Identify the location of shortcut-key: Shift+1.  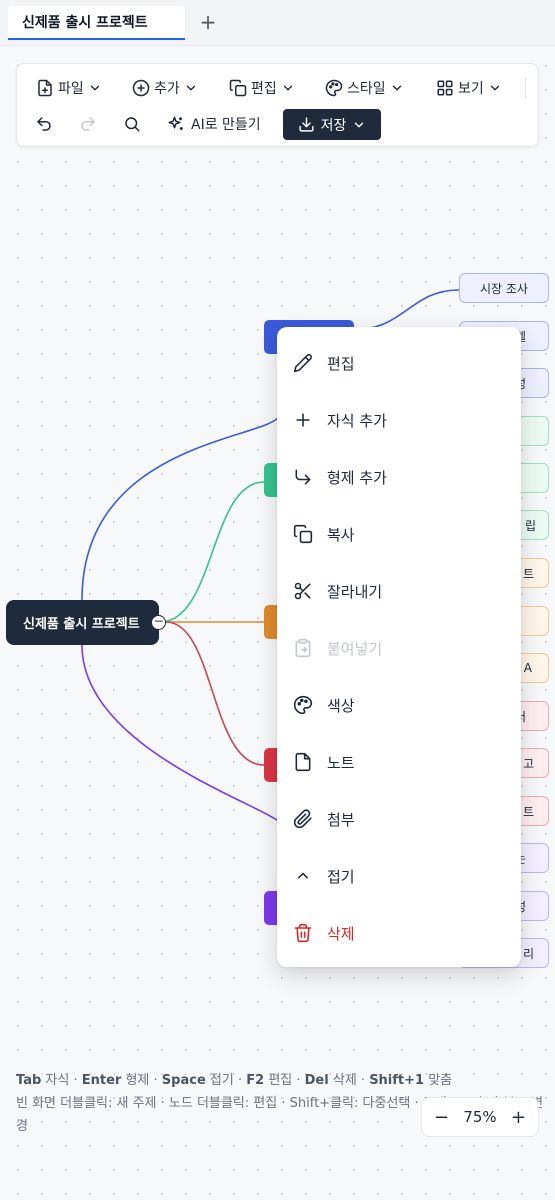
(397, 1080).